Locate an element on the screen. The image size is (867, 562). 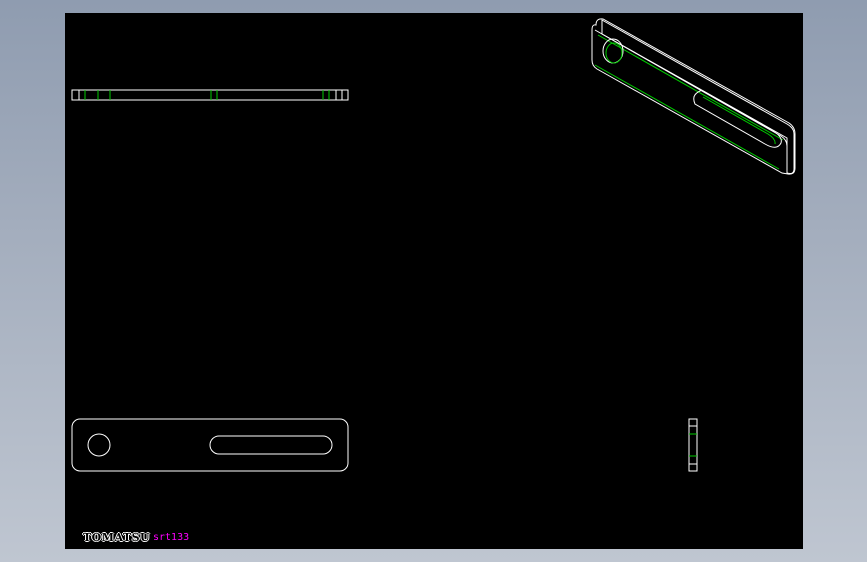
iso-outer-outline is located at coordinates (693, 96).